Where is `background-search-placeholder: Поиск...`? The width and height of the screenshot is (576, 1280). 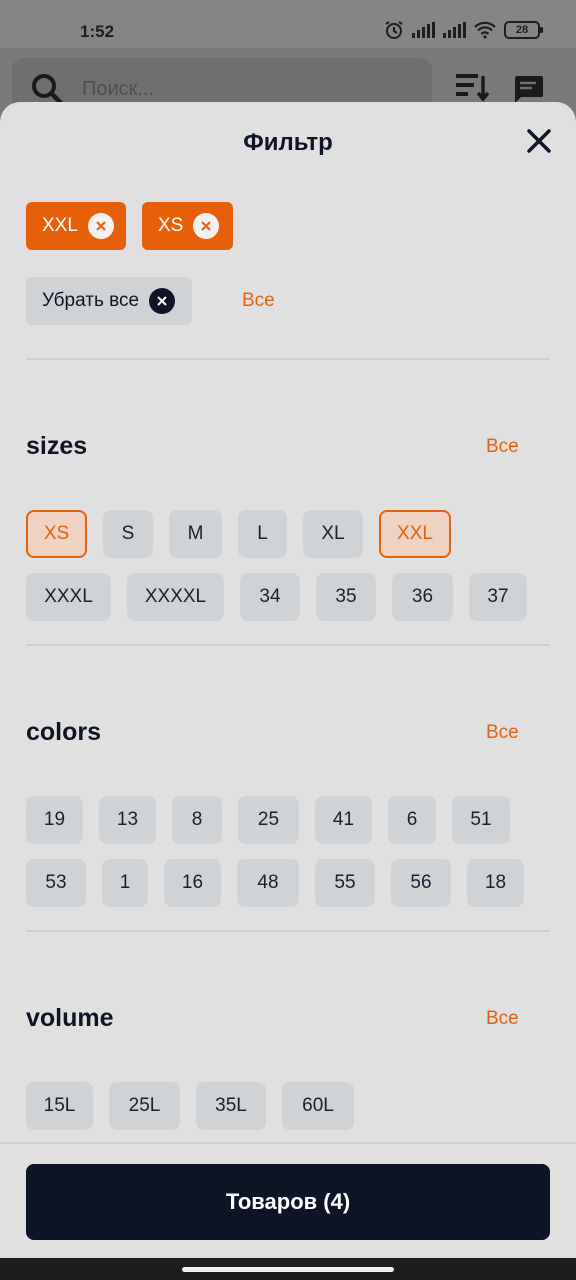 background-search-placeholder: Поиск... is located at coordinates (118, 89).